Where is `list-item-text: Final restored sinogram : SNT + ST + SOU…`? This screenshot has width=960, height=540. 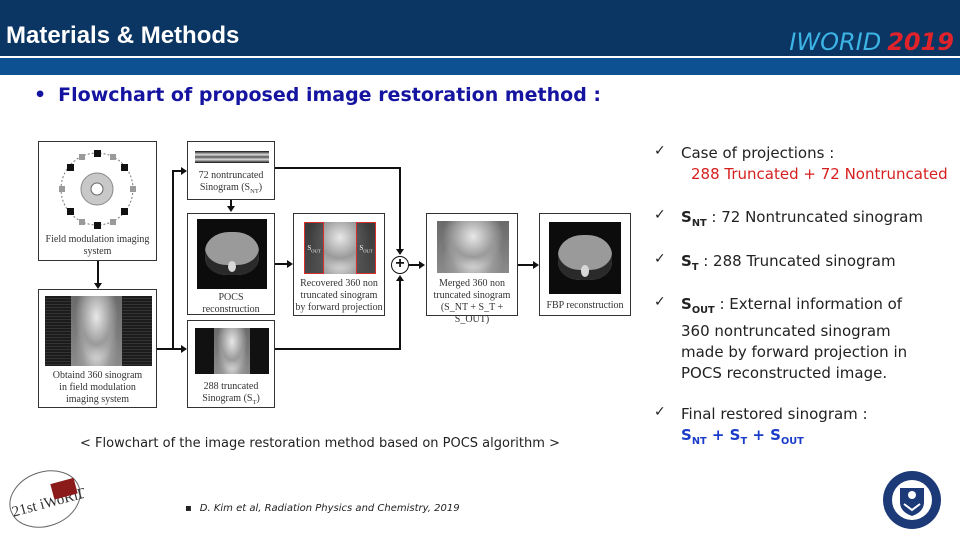 list-item-text: Final restored sinogram : SNT + ST + SOU… is located at coordinates (774, 428).